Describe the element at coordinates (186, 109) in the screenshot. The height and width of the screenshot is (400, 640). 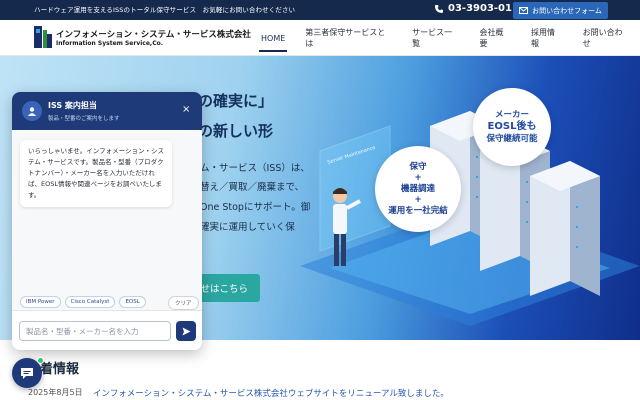
I see `chat-close-button: ×` at that location.